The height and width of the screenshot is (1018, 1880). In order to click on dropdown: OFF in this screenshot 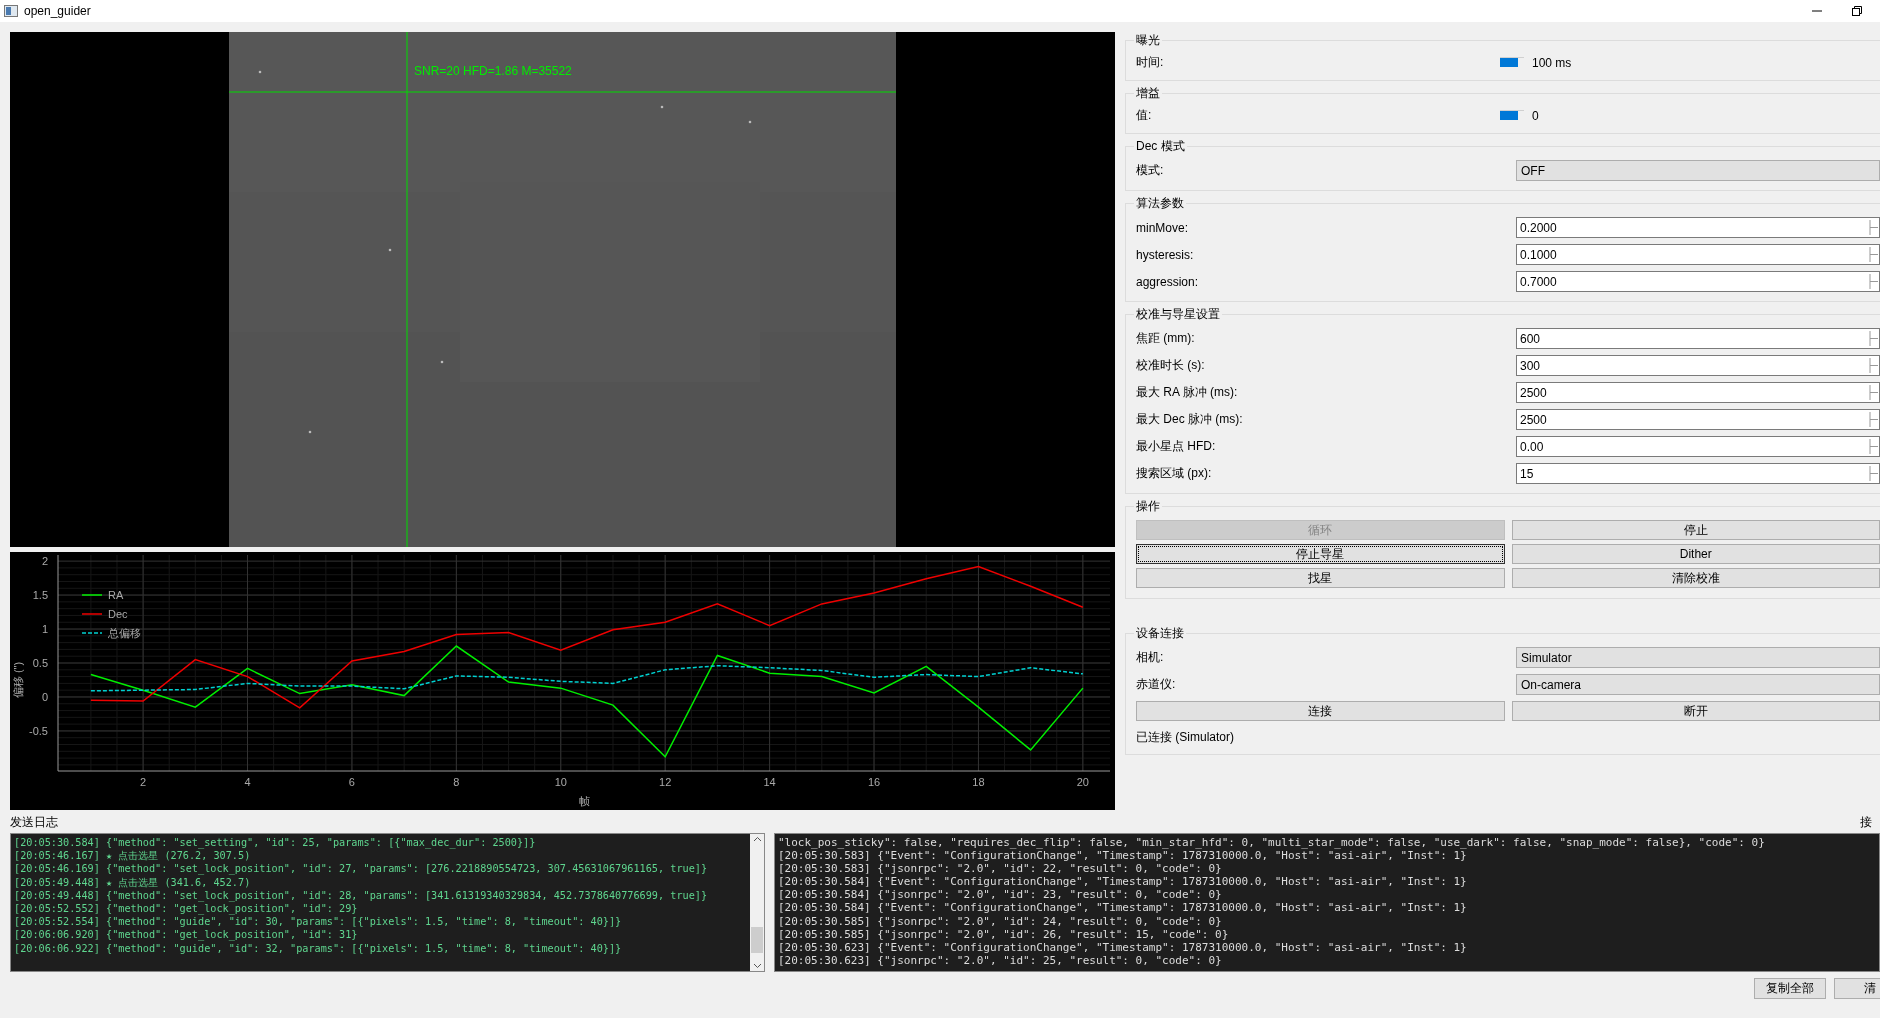, I will do `click(1698, 170)`.